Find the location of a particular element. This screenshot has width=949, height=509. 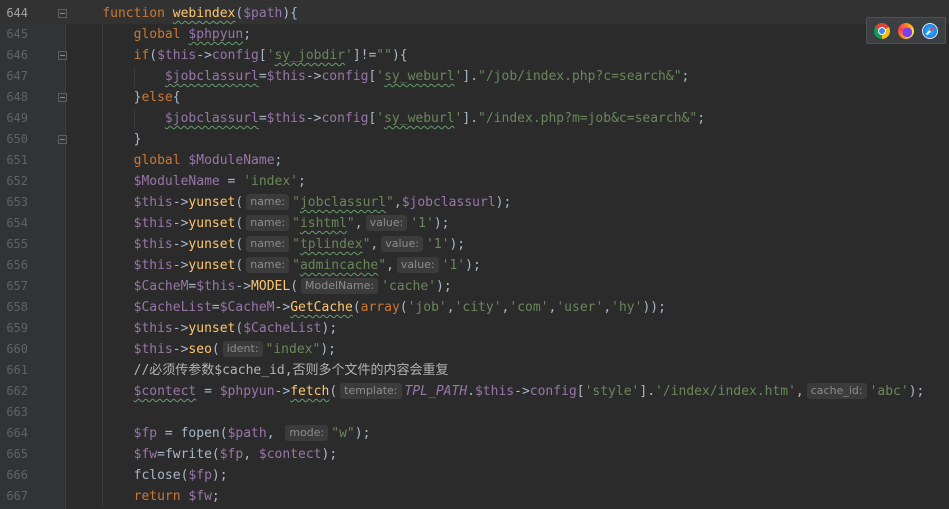

code-line: 665 $fw=fwrite($fp, $contect); is located at coordinates (474, 454).